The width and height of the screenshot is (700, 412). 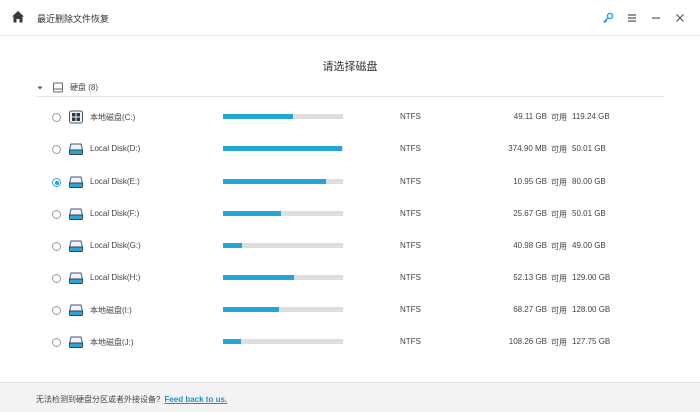 I want to click on available-space: 127.75 GB, so click(x=591, y=341).